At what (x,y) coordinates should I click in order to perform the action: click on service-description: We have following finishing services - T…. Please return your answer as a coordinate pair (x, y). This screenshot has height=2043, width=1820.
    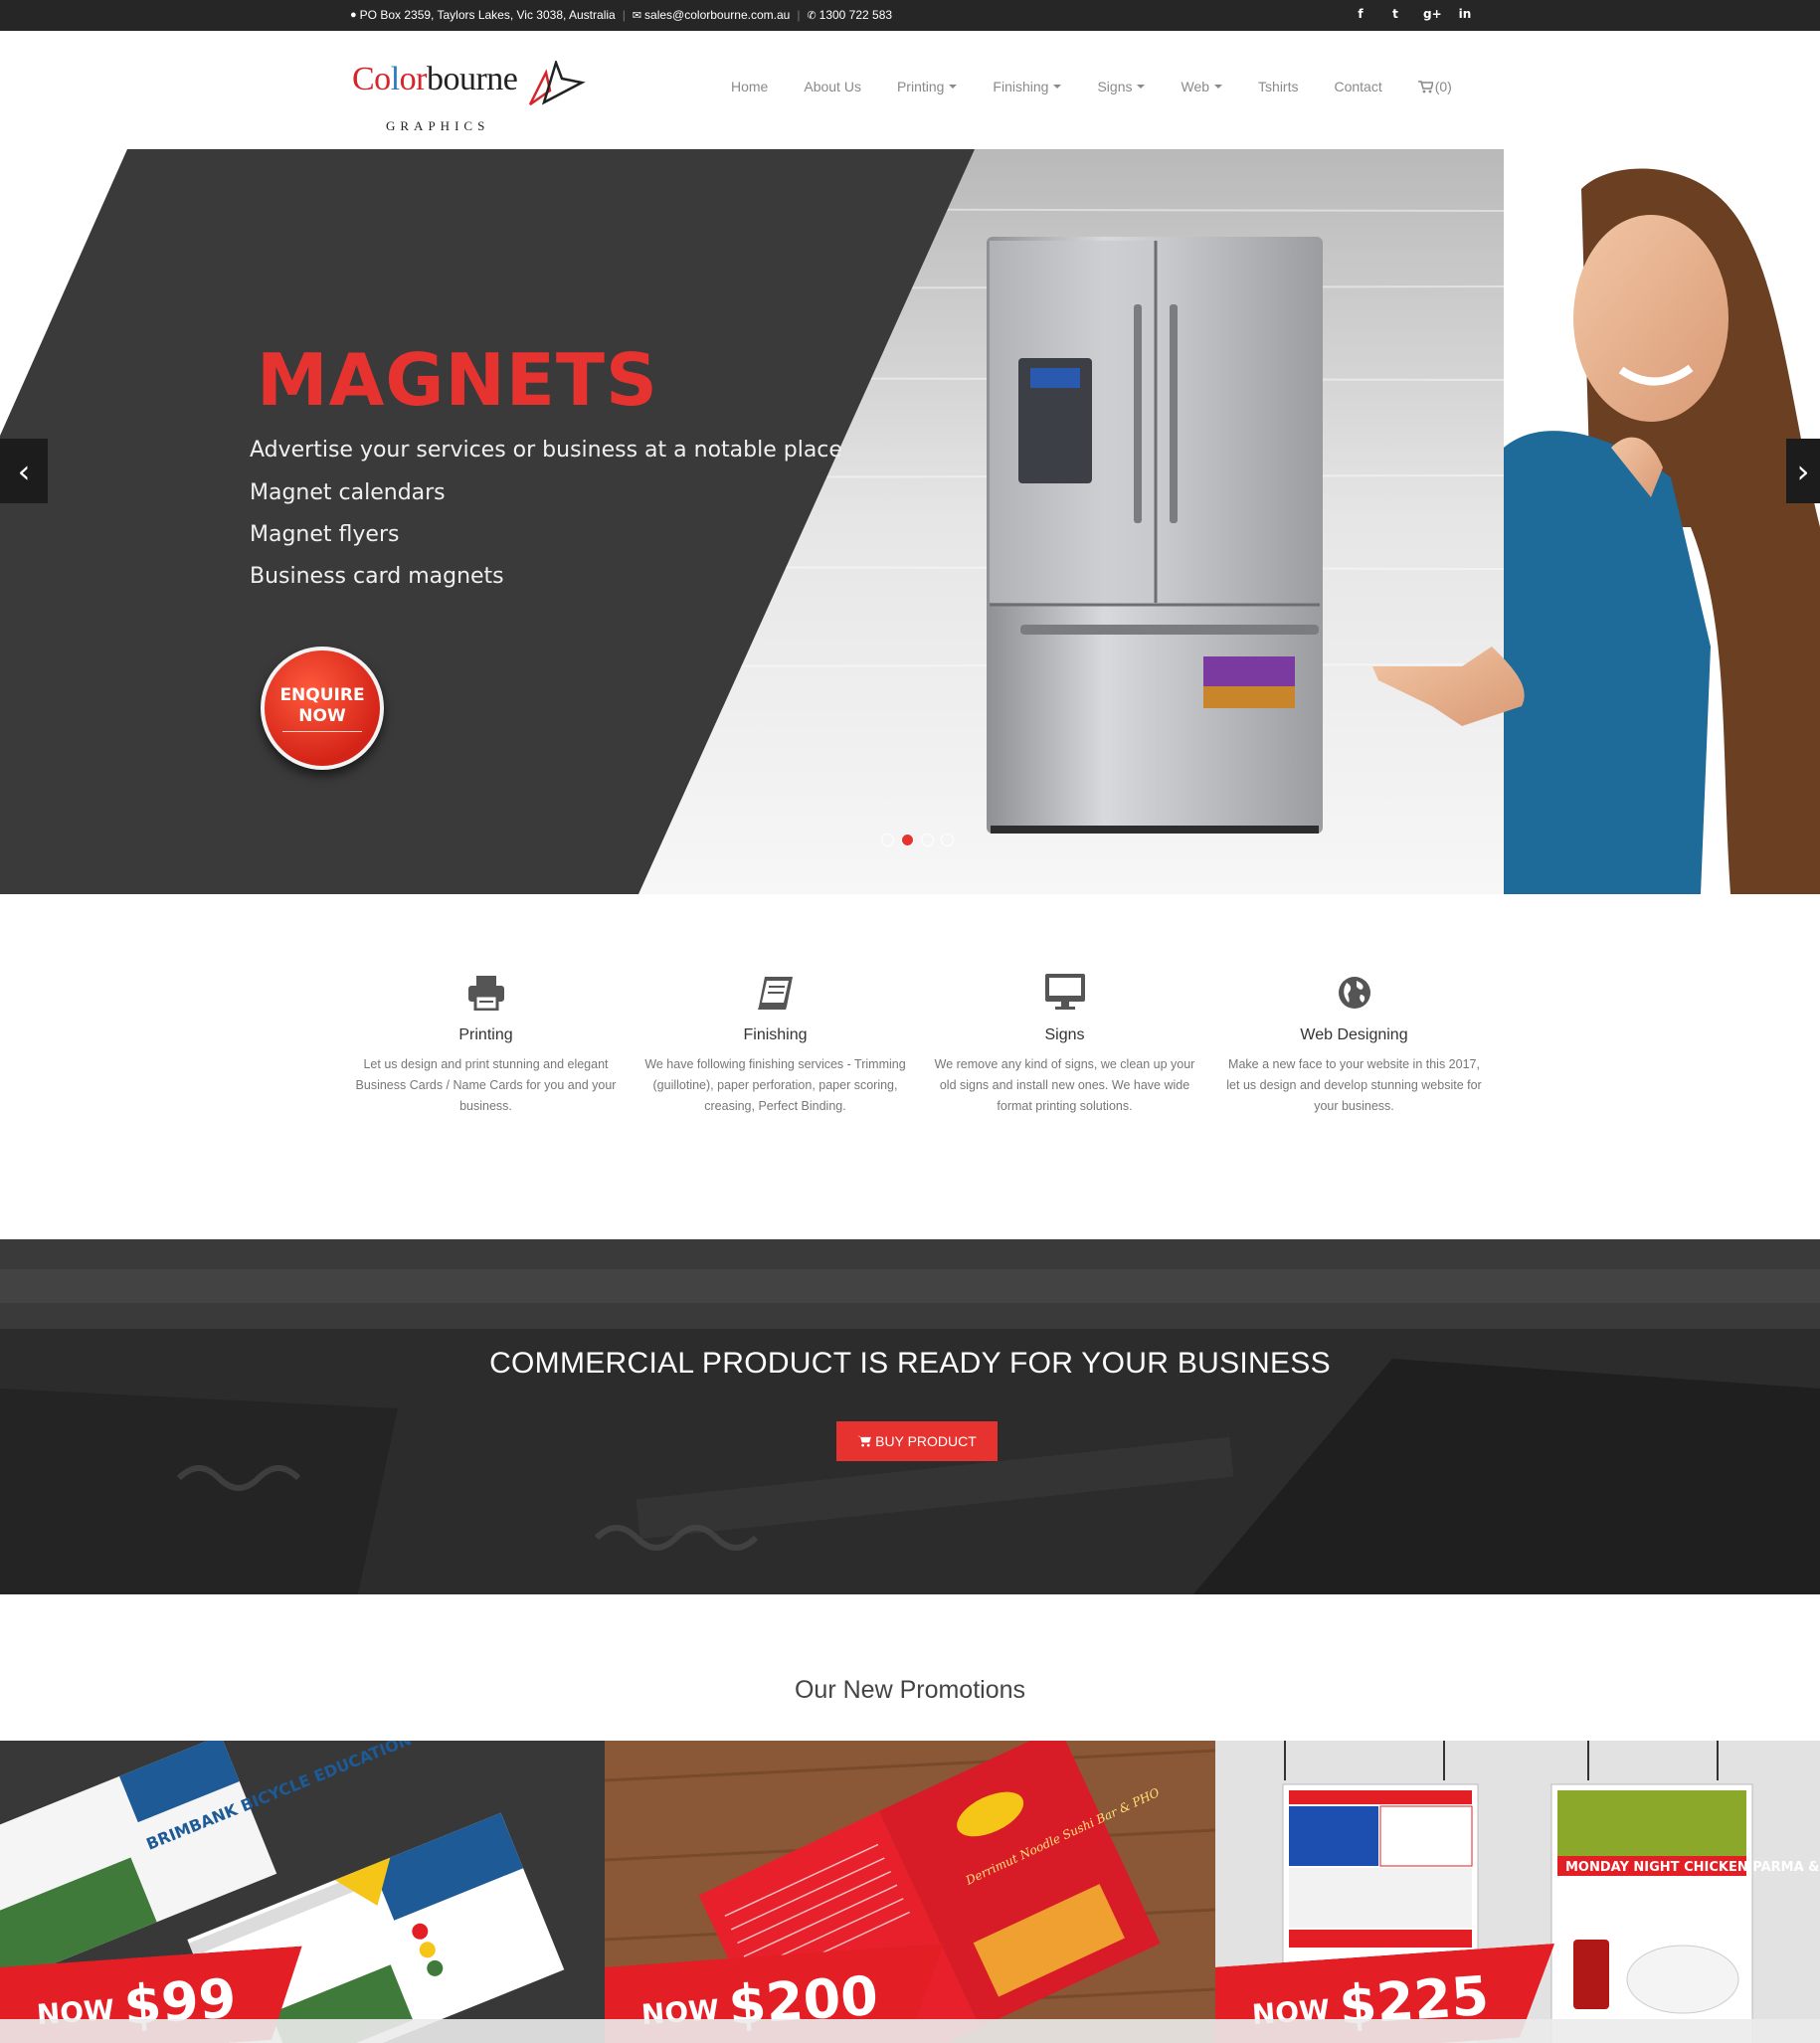
    Looking at the image, I should click on (775, 1085).